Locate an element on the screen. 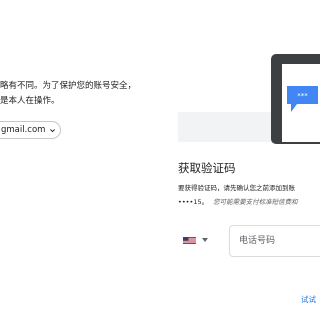 The width and height of the screenshot is (320, 320). chevron-down-icon is located at coordinates (53, 130).